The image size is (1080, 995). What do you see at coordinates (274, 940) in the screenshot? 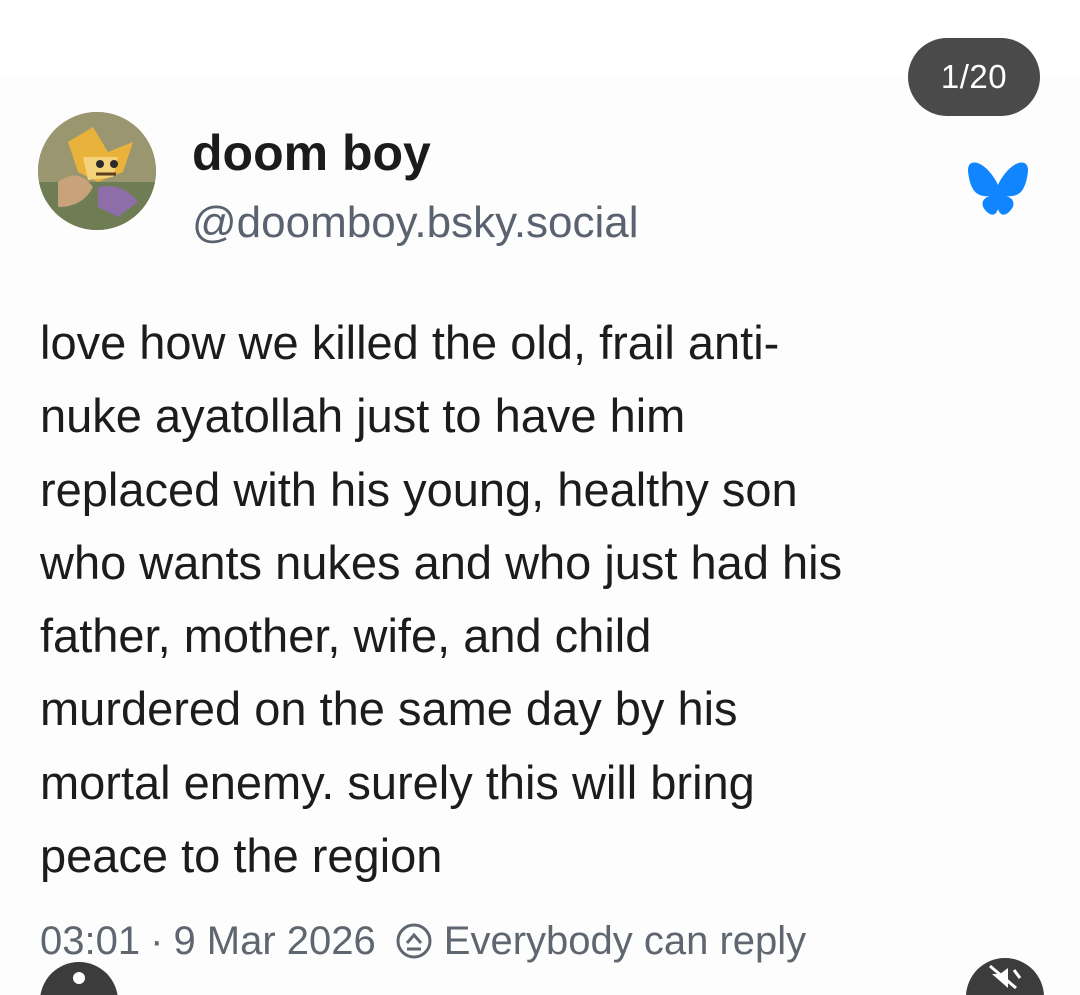
I see `post-date: 9 Mar 2026` at bounding box center [274, 940].